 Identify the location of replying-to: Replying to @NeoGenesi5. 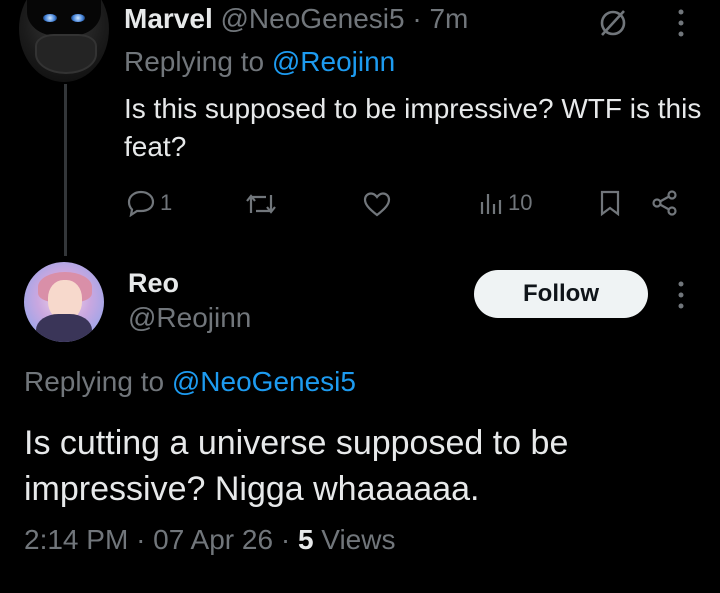
(190, 382).